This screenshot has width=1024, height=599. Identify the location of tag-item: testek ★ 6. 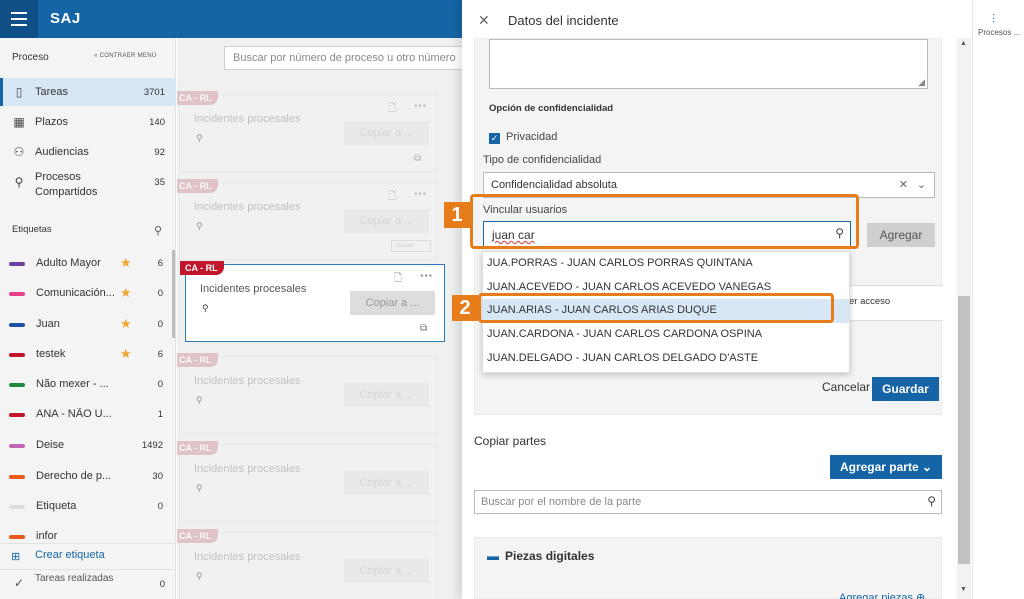
(88, 355).